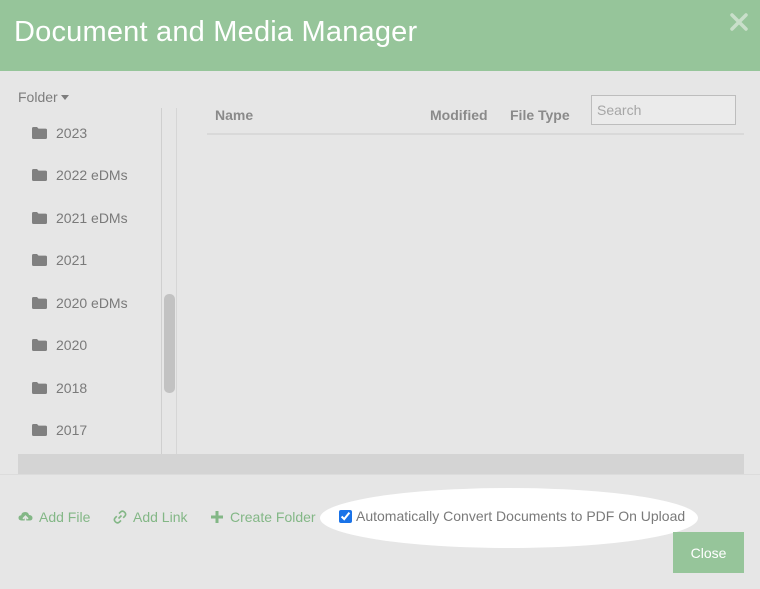 This screenshot has width=760, height=589. I want to click on close-button: Close, so click(708, 552).